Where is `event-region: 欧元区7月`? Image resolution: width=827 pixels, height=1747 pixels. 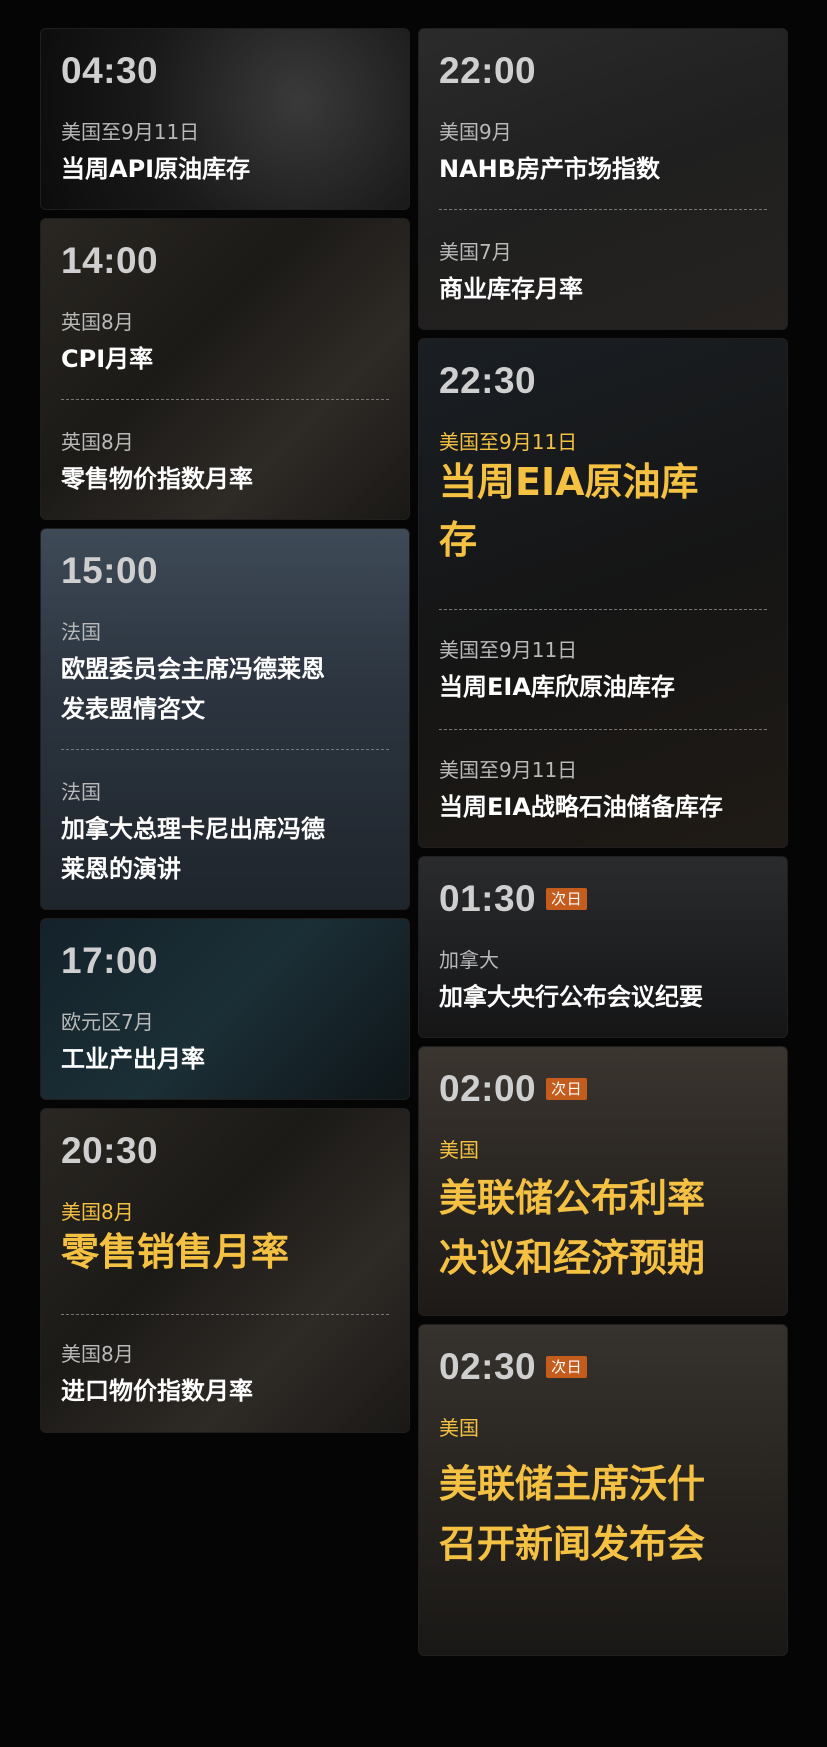 event-region: 欧元区7月 is located at coordinates (107, 1022).